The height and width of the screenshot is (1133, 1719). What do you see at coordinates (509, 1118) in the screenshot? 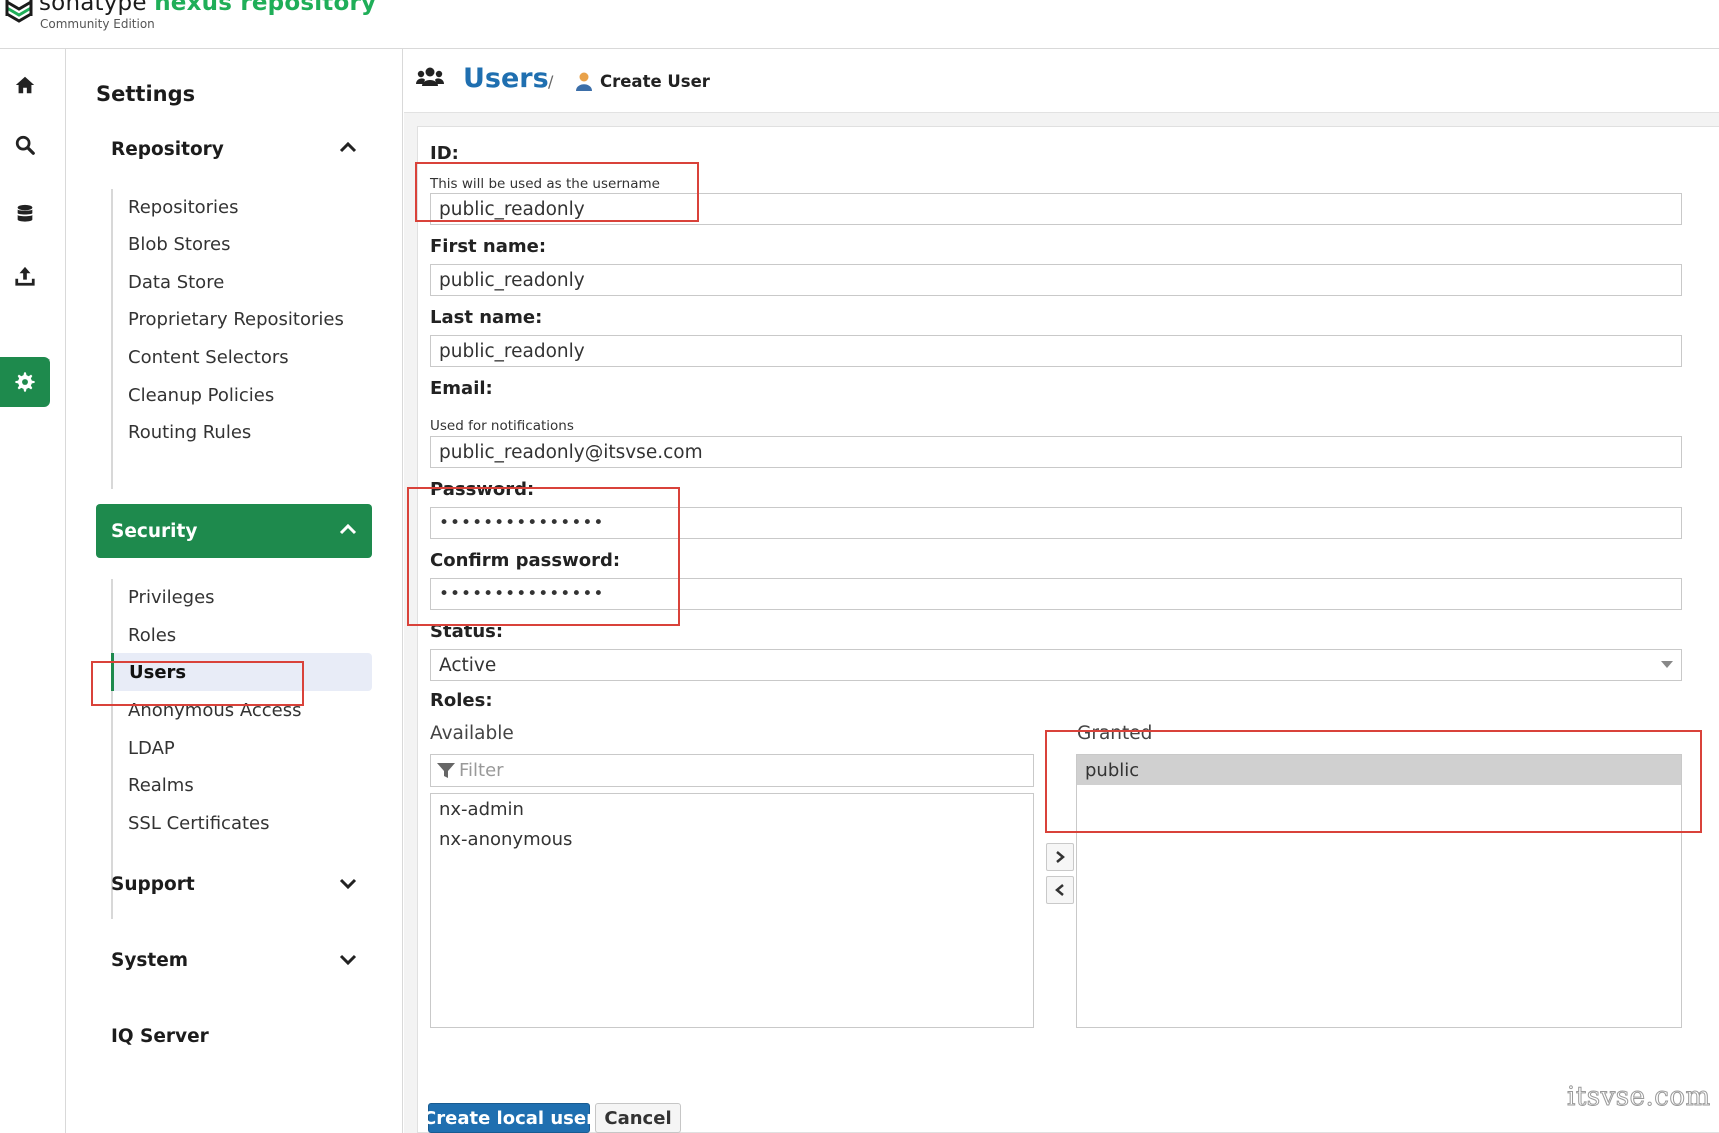
I see `create-user-button: Create local user` at bounding box center [509, 1118].